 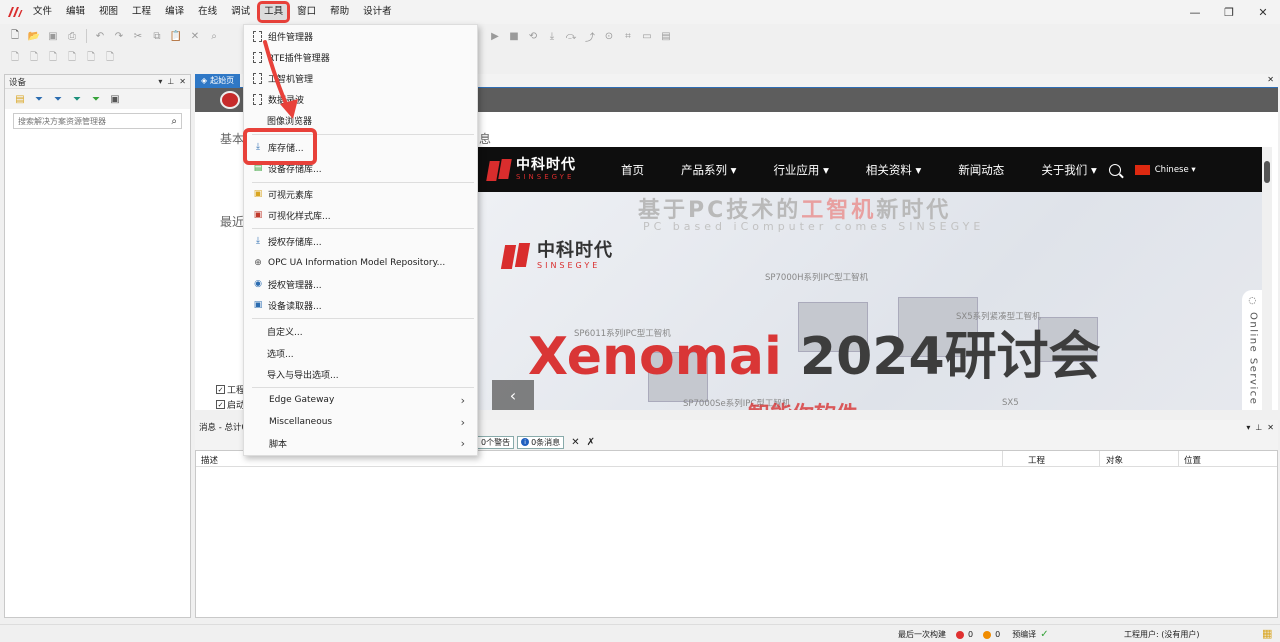 I want to click on restore-icon: ❐, so click(x=1229, y=12).